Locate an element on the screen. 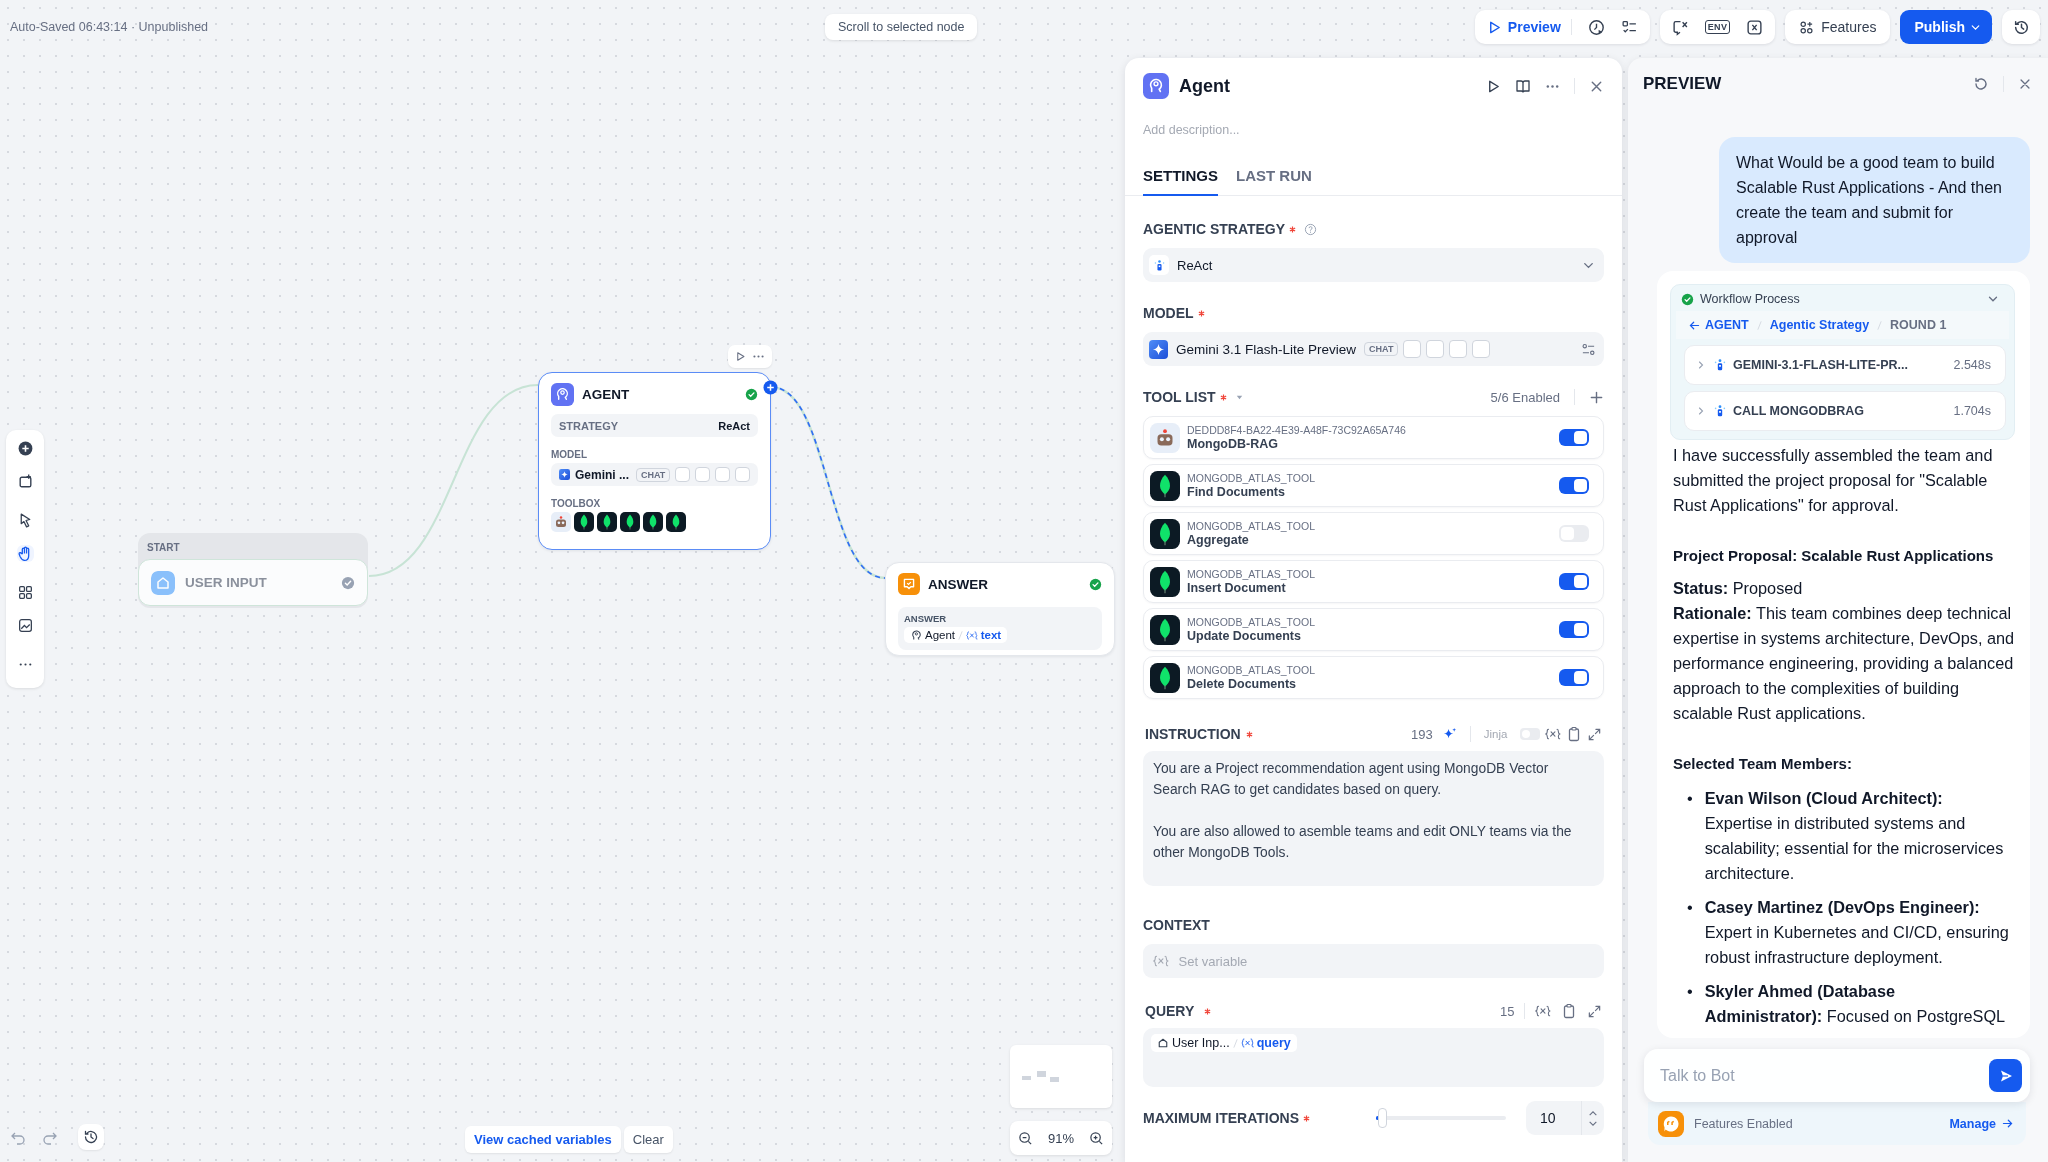  run-history-icon is located at coordinates (1596, 27).